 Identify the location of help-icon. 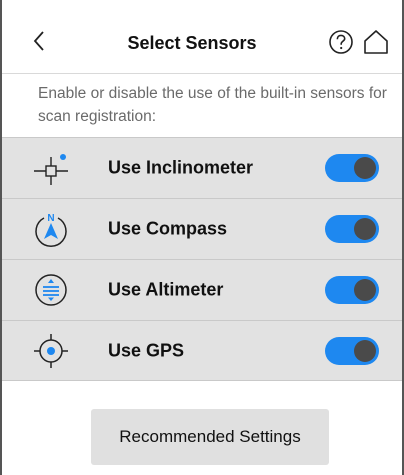
(341, 42).